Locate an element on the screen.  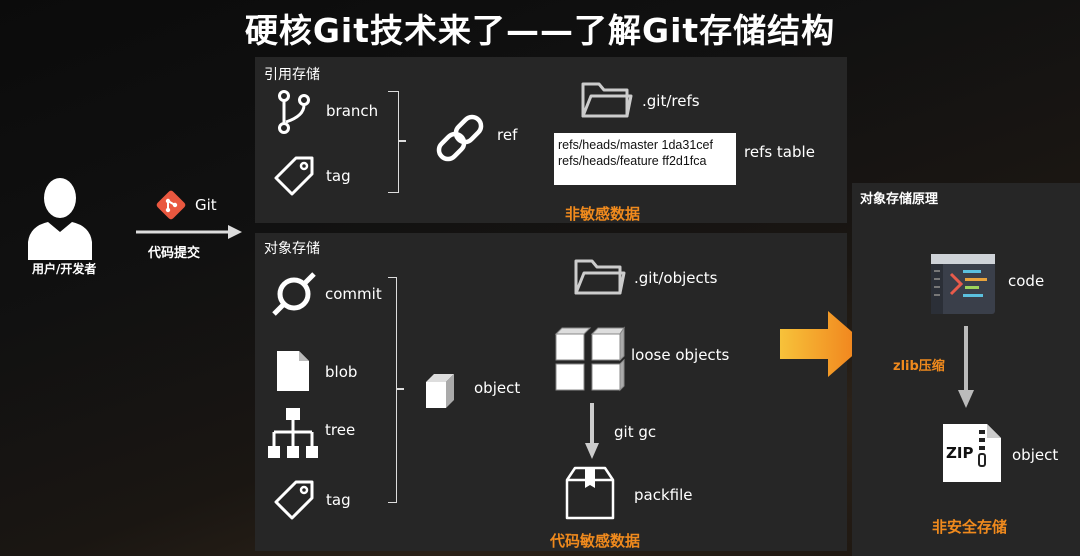
ref-sensitivity-label: 非敏感数据 is located at coordinates (603, 214).